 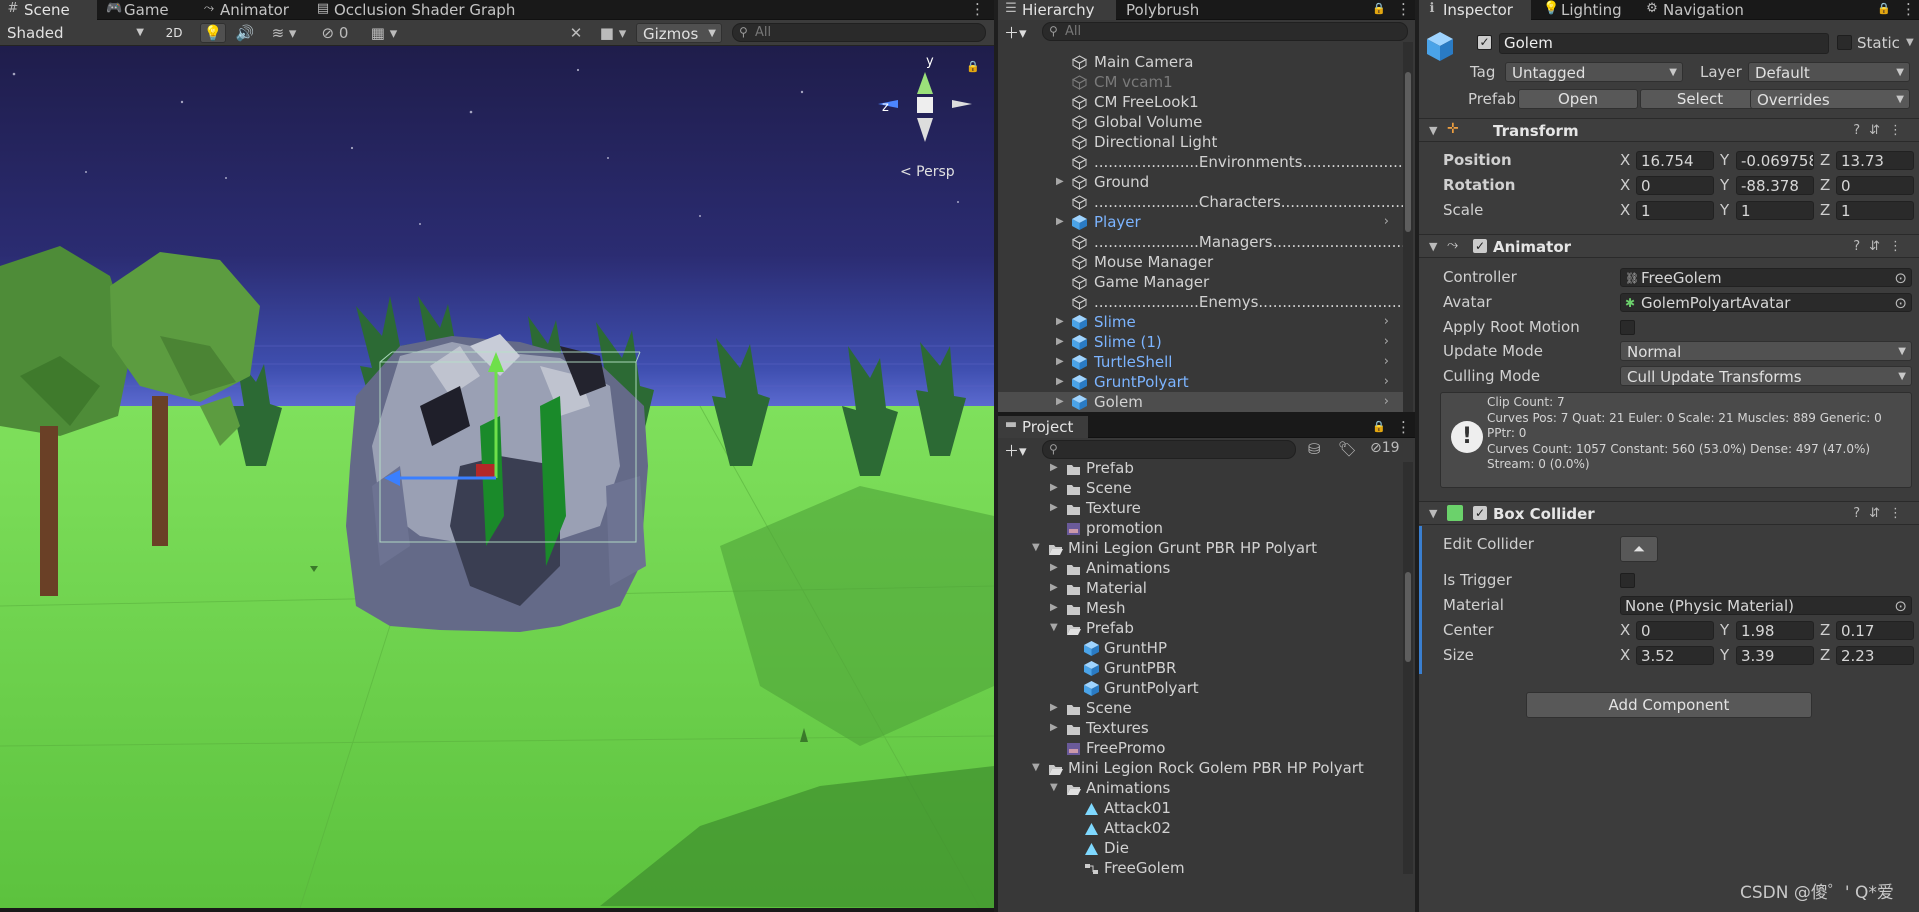 I want to click on search-by-type-icon: ⛁, so click(x=1314, y=449).